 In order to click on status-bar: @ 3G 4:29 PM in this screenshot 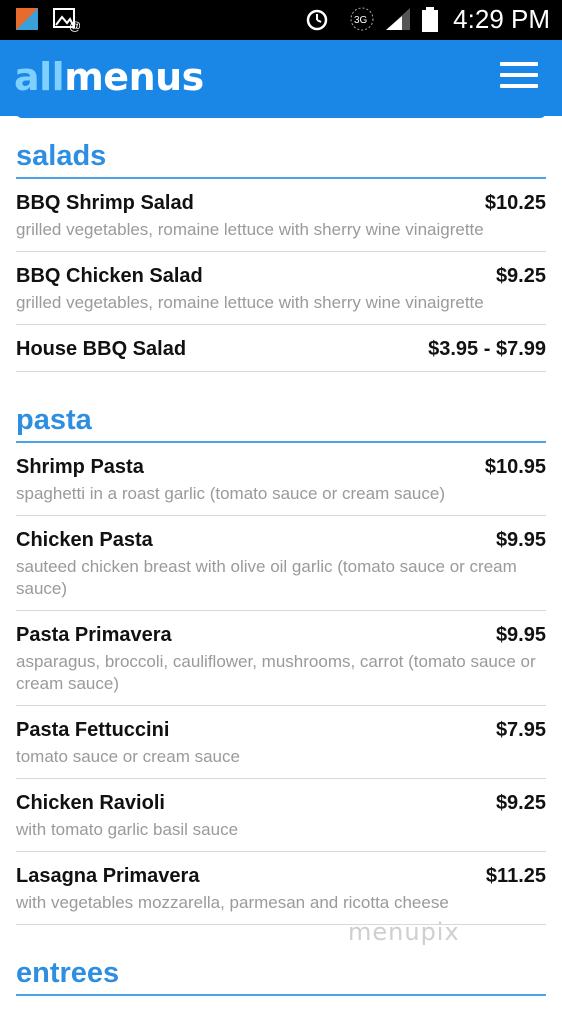, I will do `click(281, 20)`.